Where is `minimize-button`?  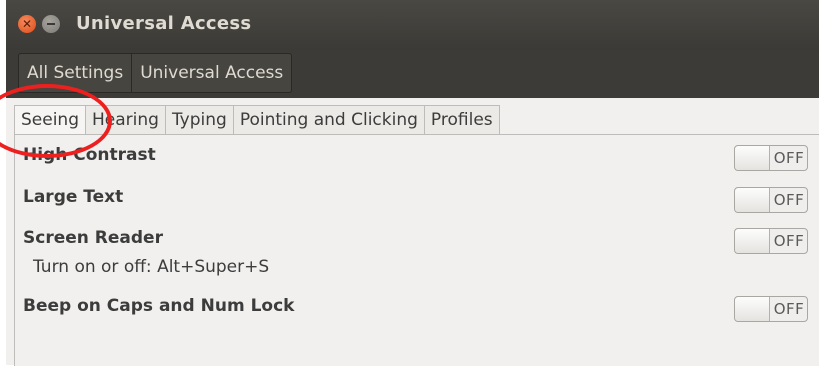 minimize-button is located at coordinates (51, 24).